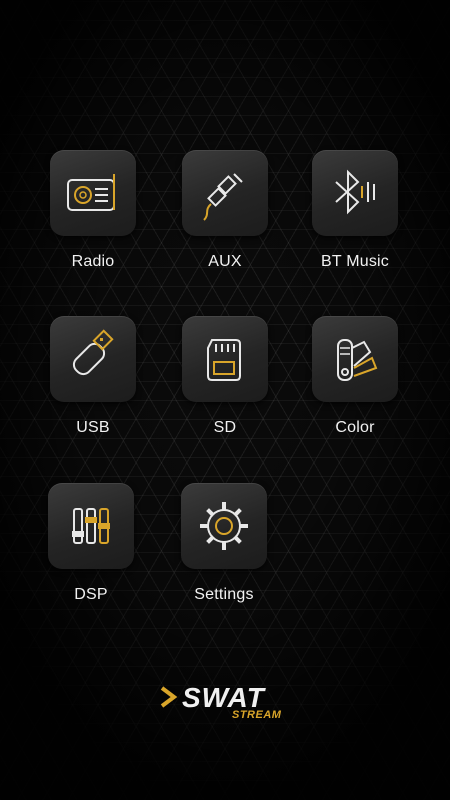 The image size is (450, 800). What do you see at coordinates (91, 526) in the screenshot?
I see `equalizer-icon` at bounding box center [91, 526].